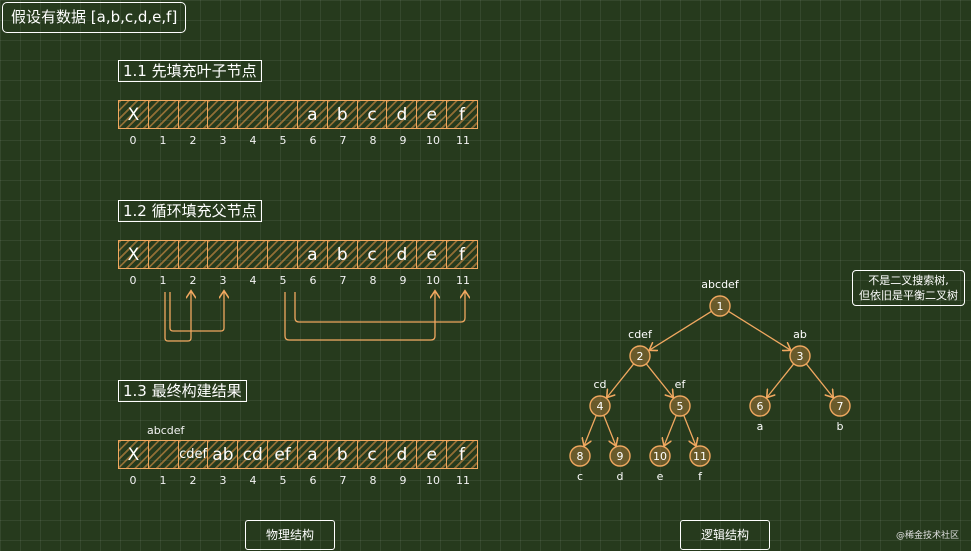  I want to click on tree-node-id: 9, so click(620, 456).